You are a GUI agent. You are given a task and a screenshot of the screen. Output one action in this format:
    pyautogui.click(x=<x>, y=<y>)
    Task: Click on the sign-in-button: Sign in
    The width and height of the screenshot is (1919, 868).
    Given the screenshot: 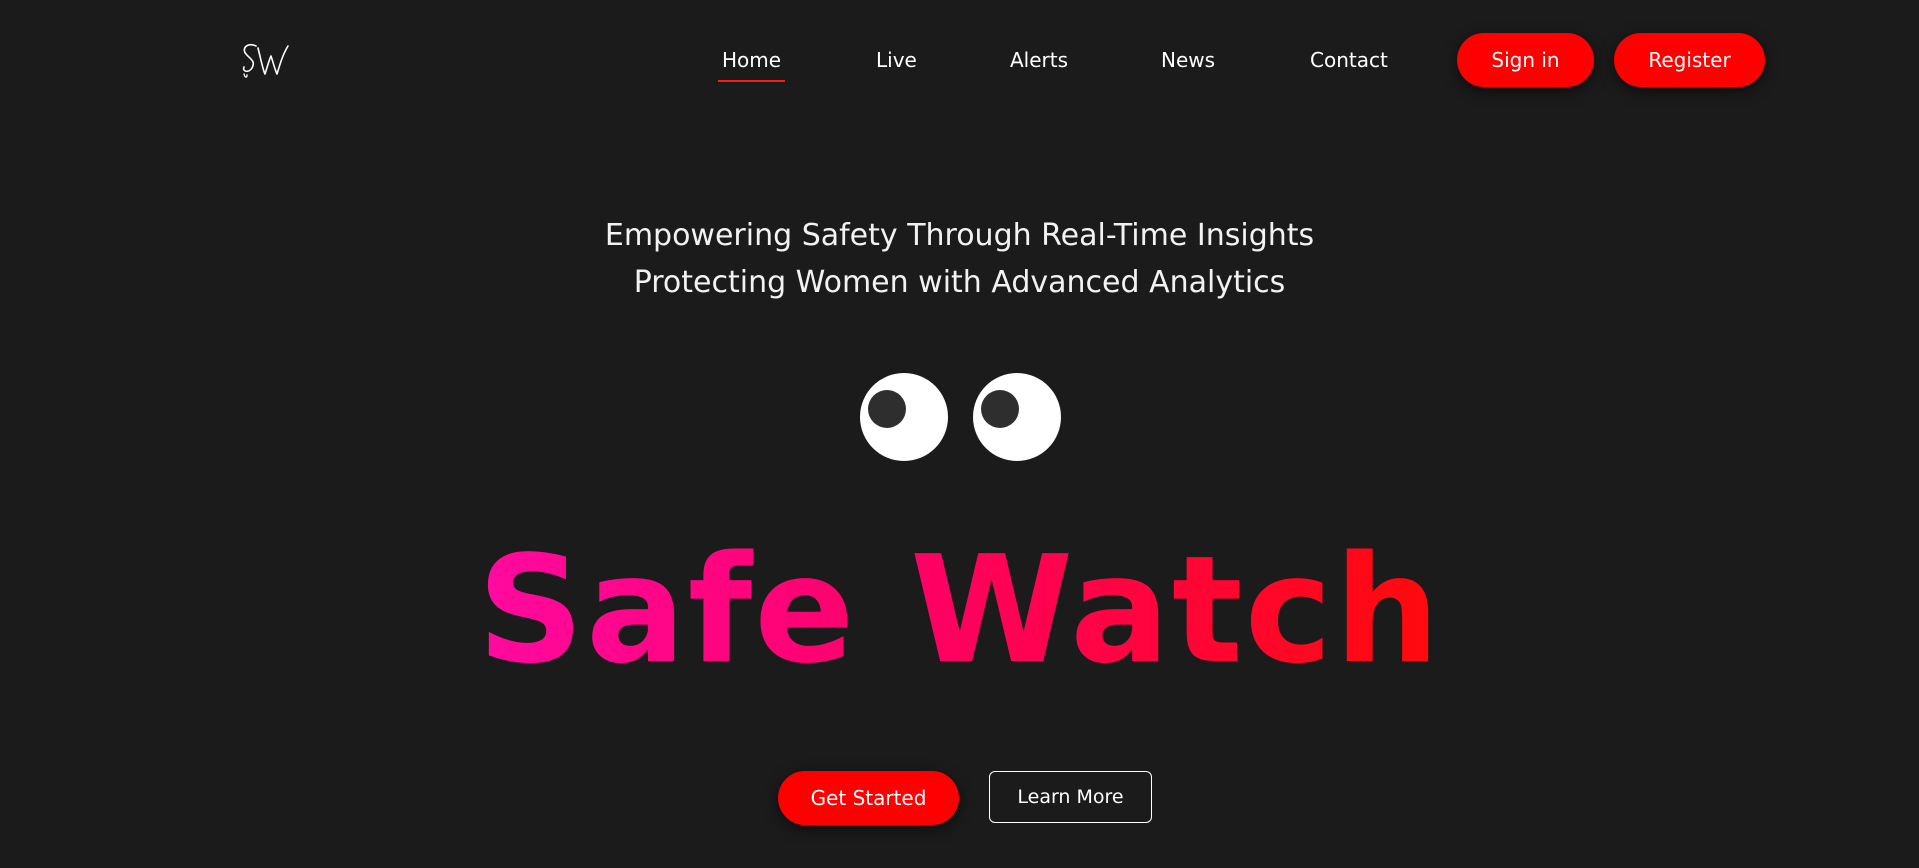 What is the action you would take?
    pyautogui.click(x=1525, y=60)
    